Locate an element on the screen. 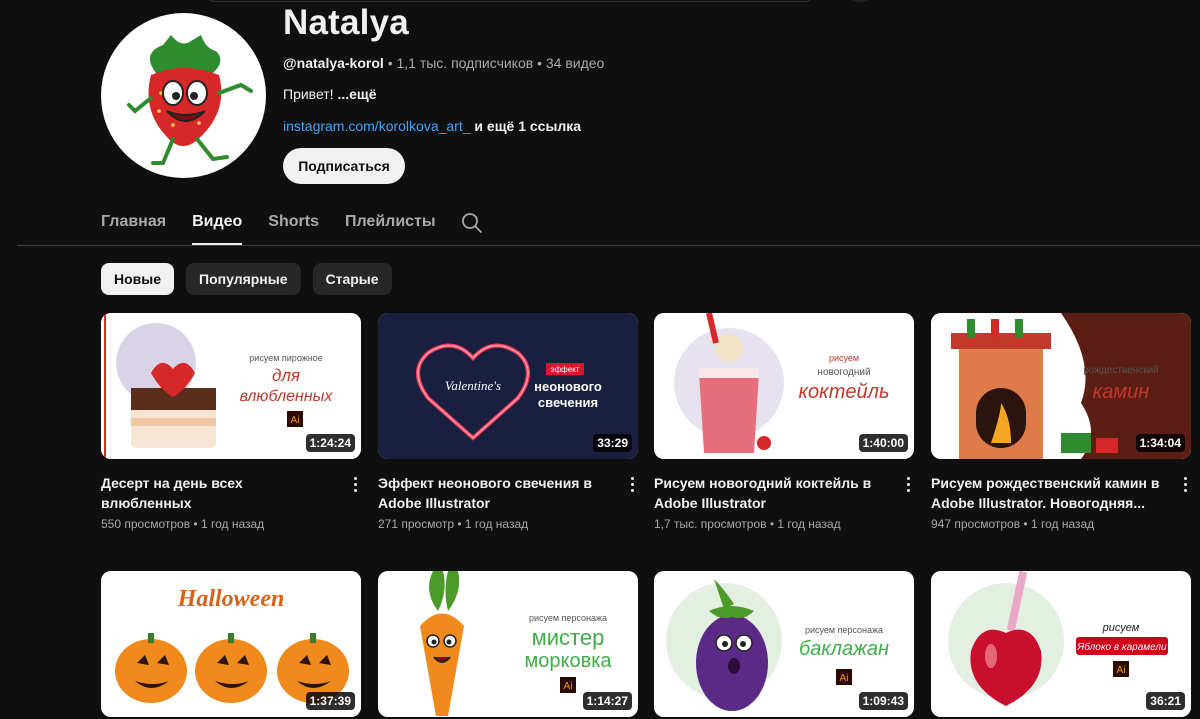 The height and width of the screenshot is (719, 1200). thumb-title-line: Яблоко в карамели is located at coordinates (1121, 647).